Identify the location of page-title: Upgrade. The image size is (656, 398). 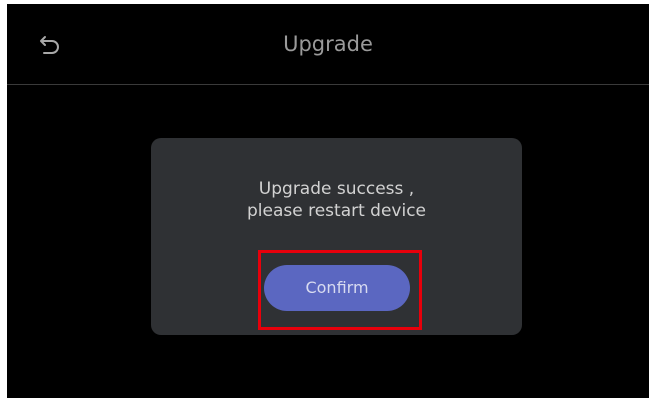
(328, 44).